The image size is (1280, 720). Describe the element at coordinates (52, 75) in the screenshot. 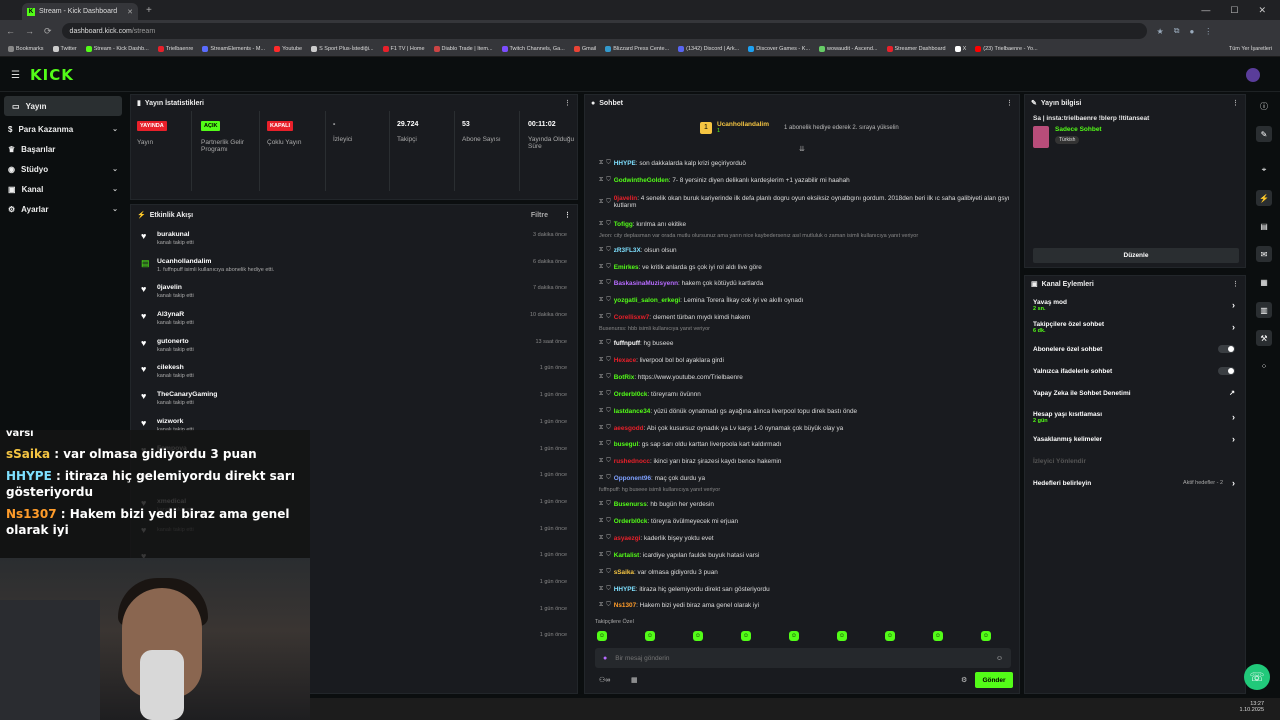

I see `kick-logo: KICK` at that location.